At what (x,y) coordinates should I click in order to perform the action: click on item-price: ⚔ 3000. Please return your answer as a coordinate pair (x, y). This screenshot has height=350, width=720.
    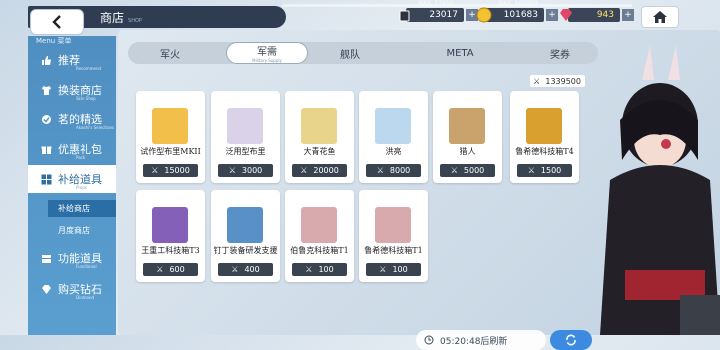
    Looking at the image, I should click on (245, 170).